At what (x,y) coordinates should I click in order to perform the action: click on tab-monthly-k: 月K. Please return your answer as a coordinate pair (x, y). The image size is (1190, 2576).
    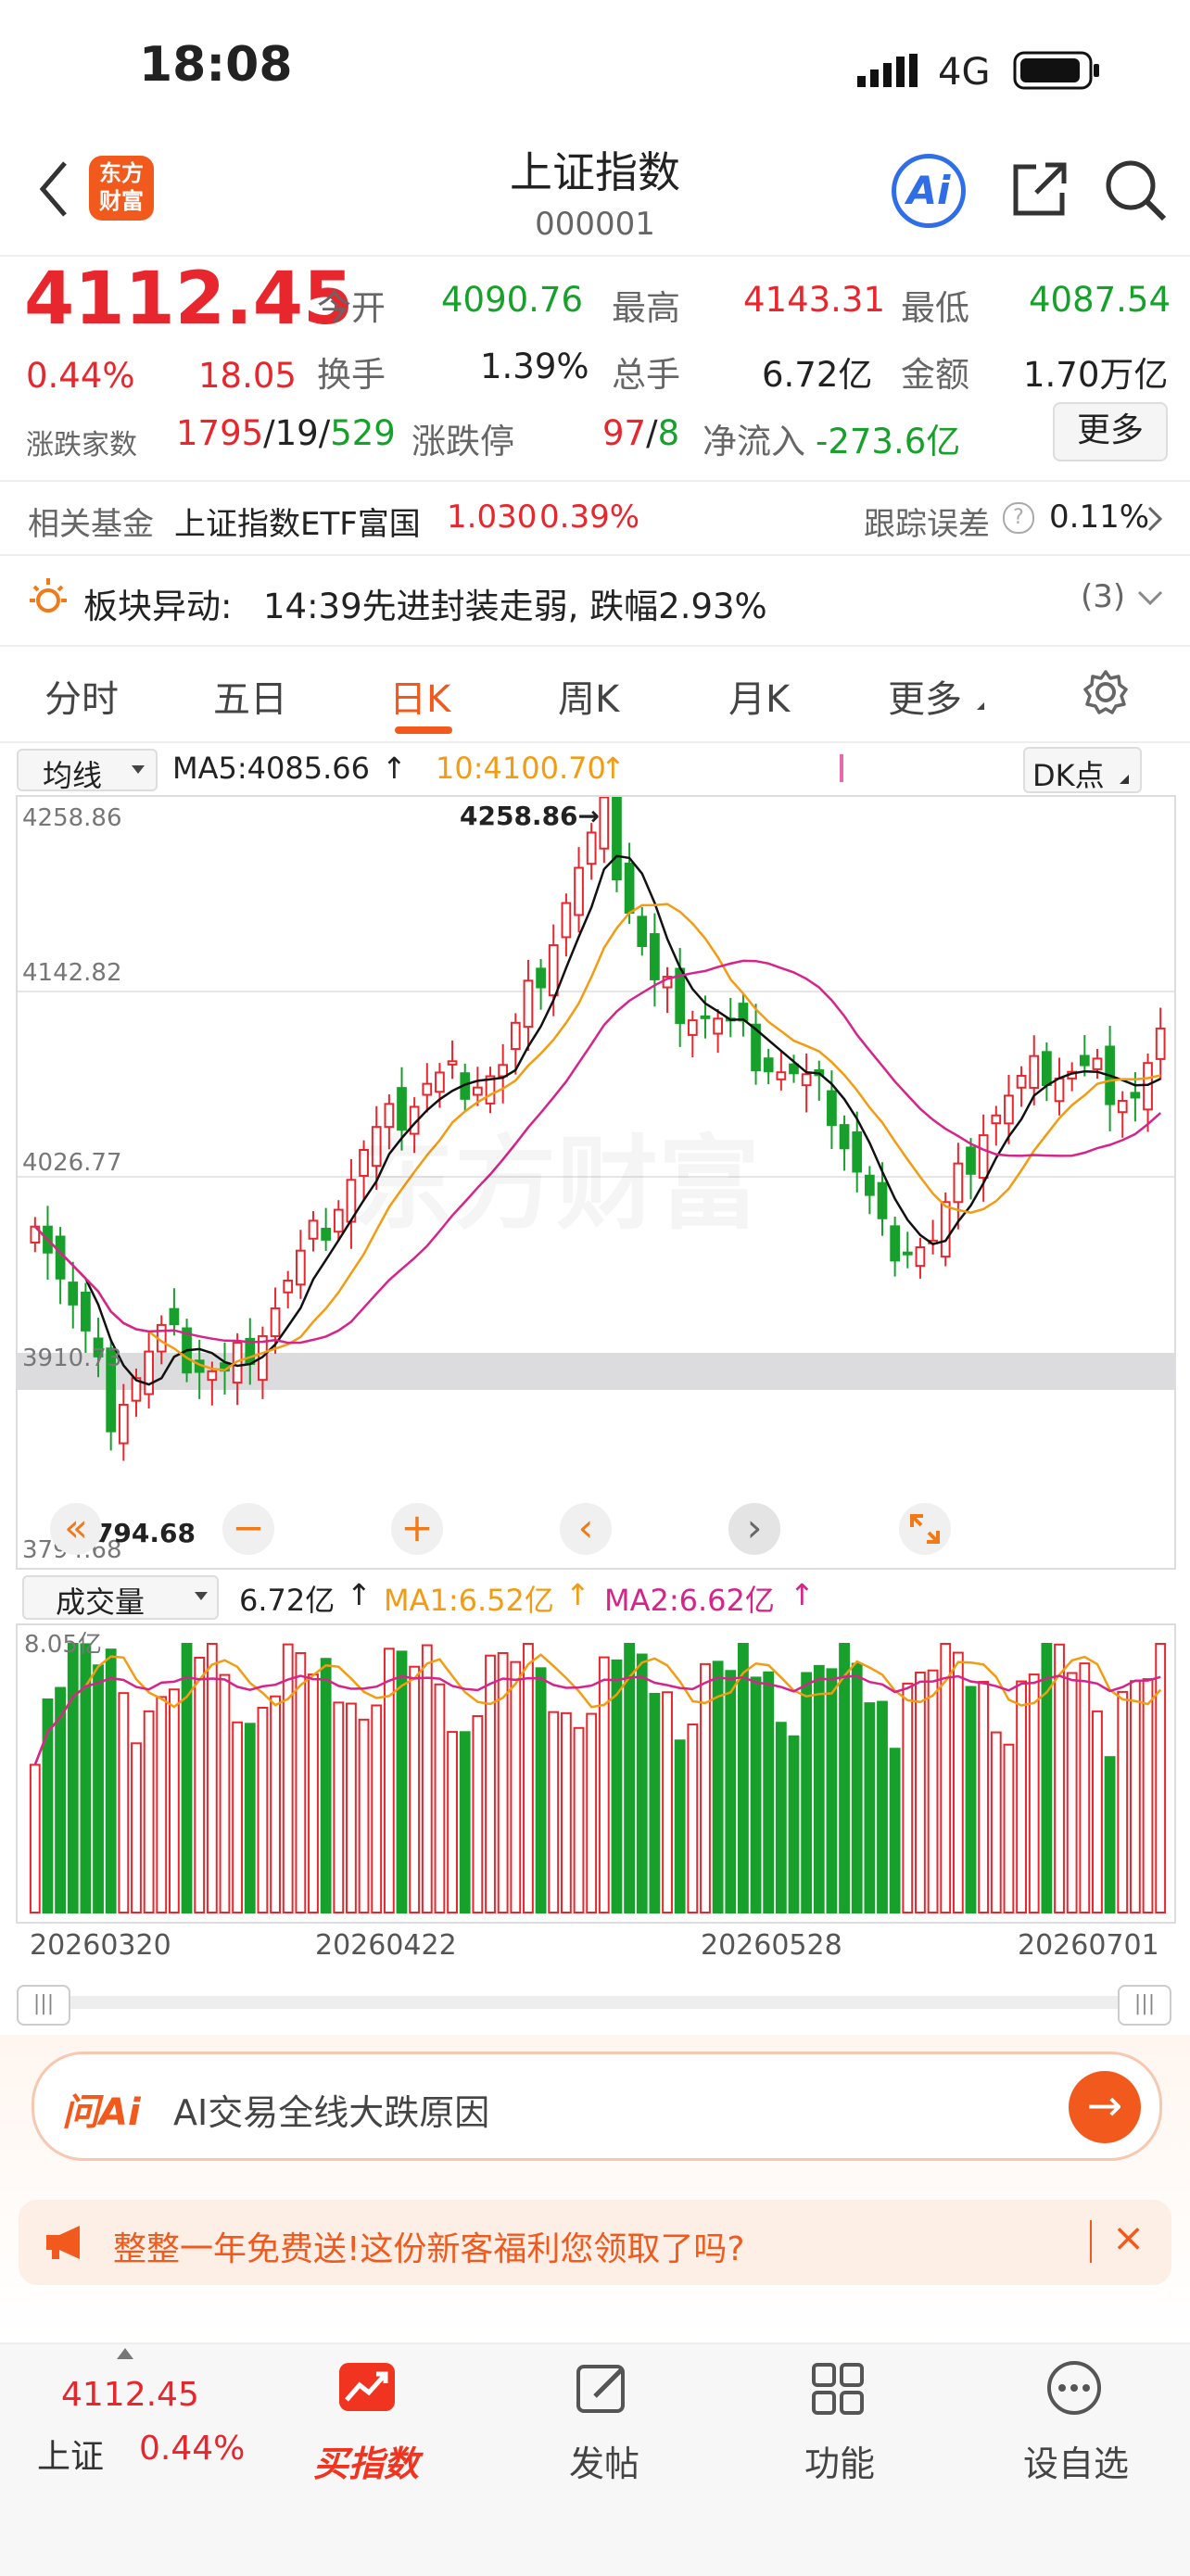
    Looking at the image, I should click on (759, 696).